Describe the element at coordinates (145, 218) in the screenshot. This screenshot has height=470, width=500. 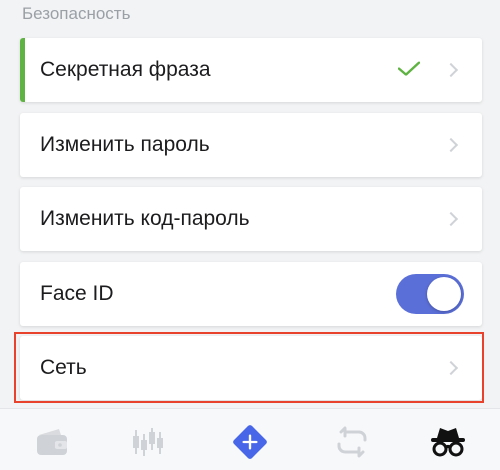
I see `change-passcode-label: Изменить код-пароль` at that location.